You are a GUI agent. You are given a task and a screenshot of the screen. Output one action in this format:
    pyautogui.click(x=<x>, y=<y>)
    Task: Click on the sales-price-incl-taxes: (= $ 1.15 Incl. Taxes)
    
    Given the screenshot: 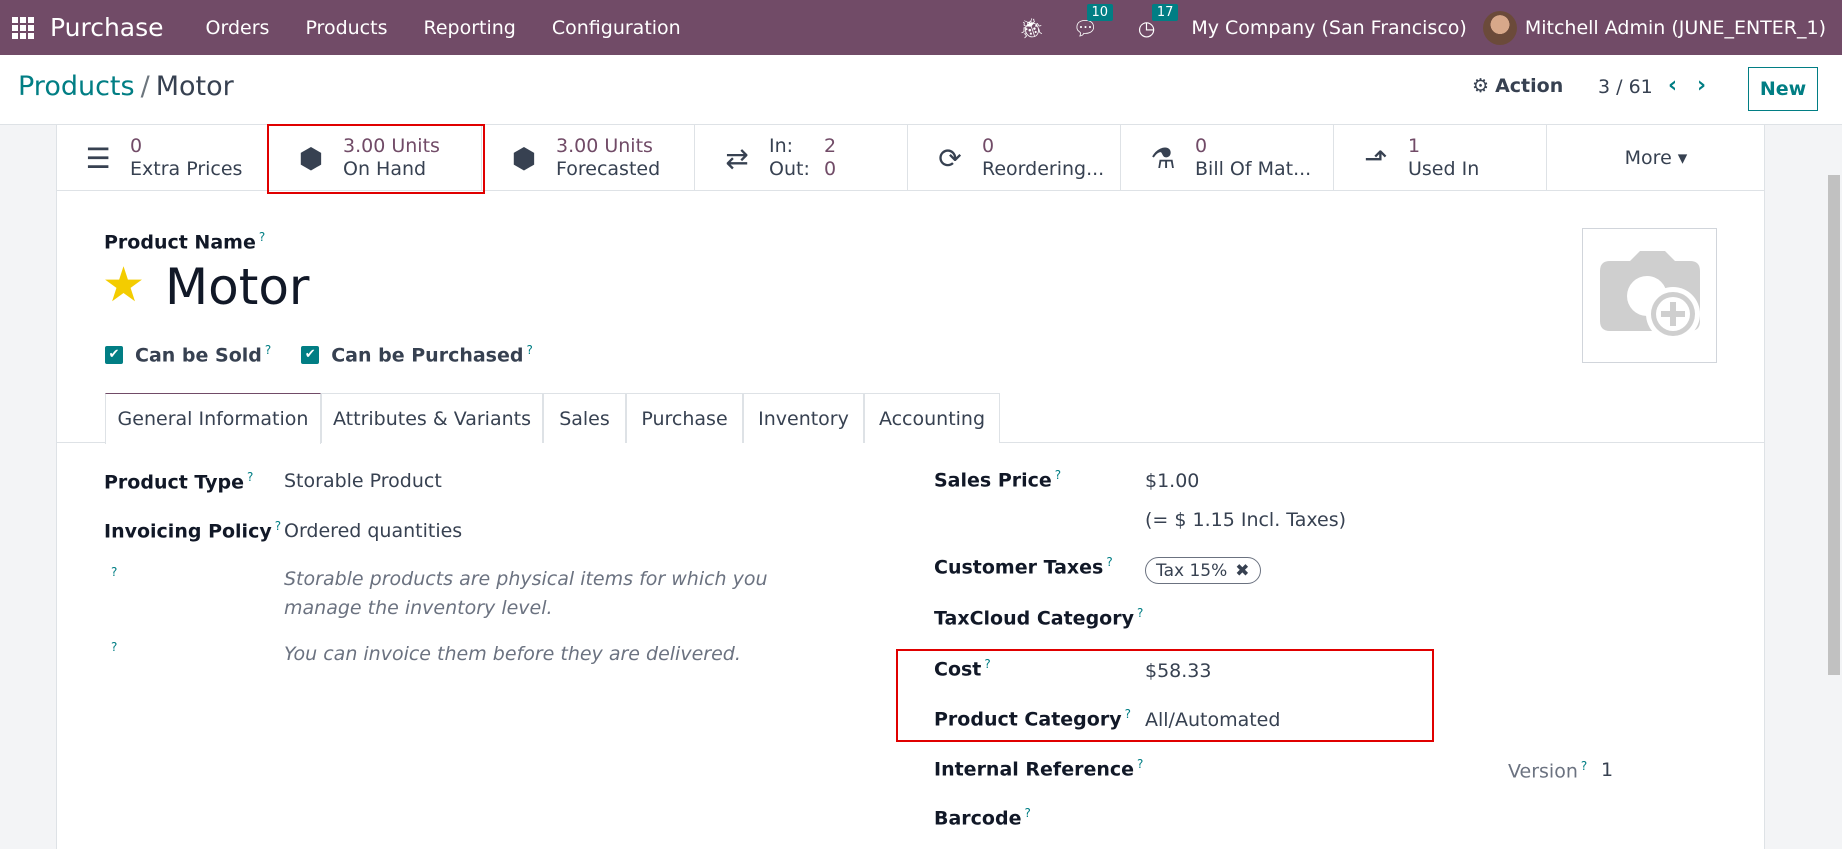 What is the action you would take?
    pyautogui.click(x=1246, y=520)
    